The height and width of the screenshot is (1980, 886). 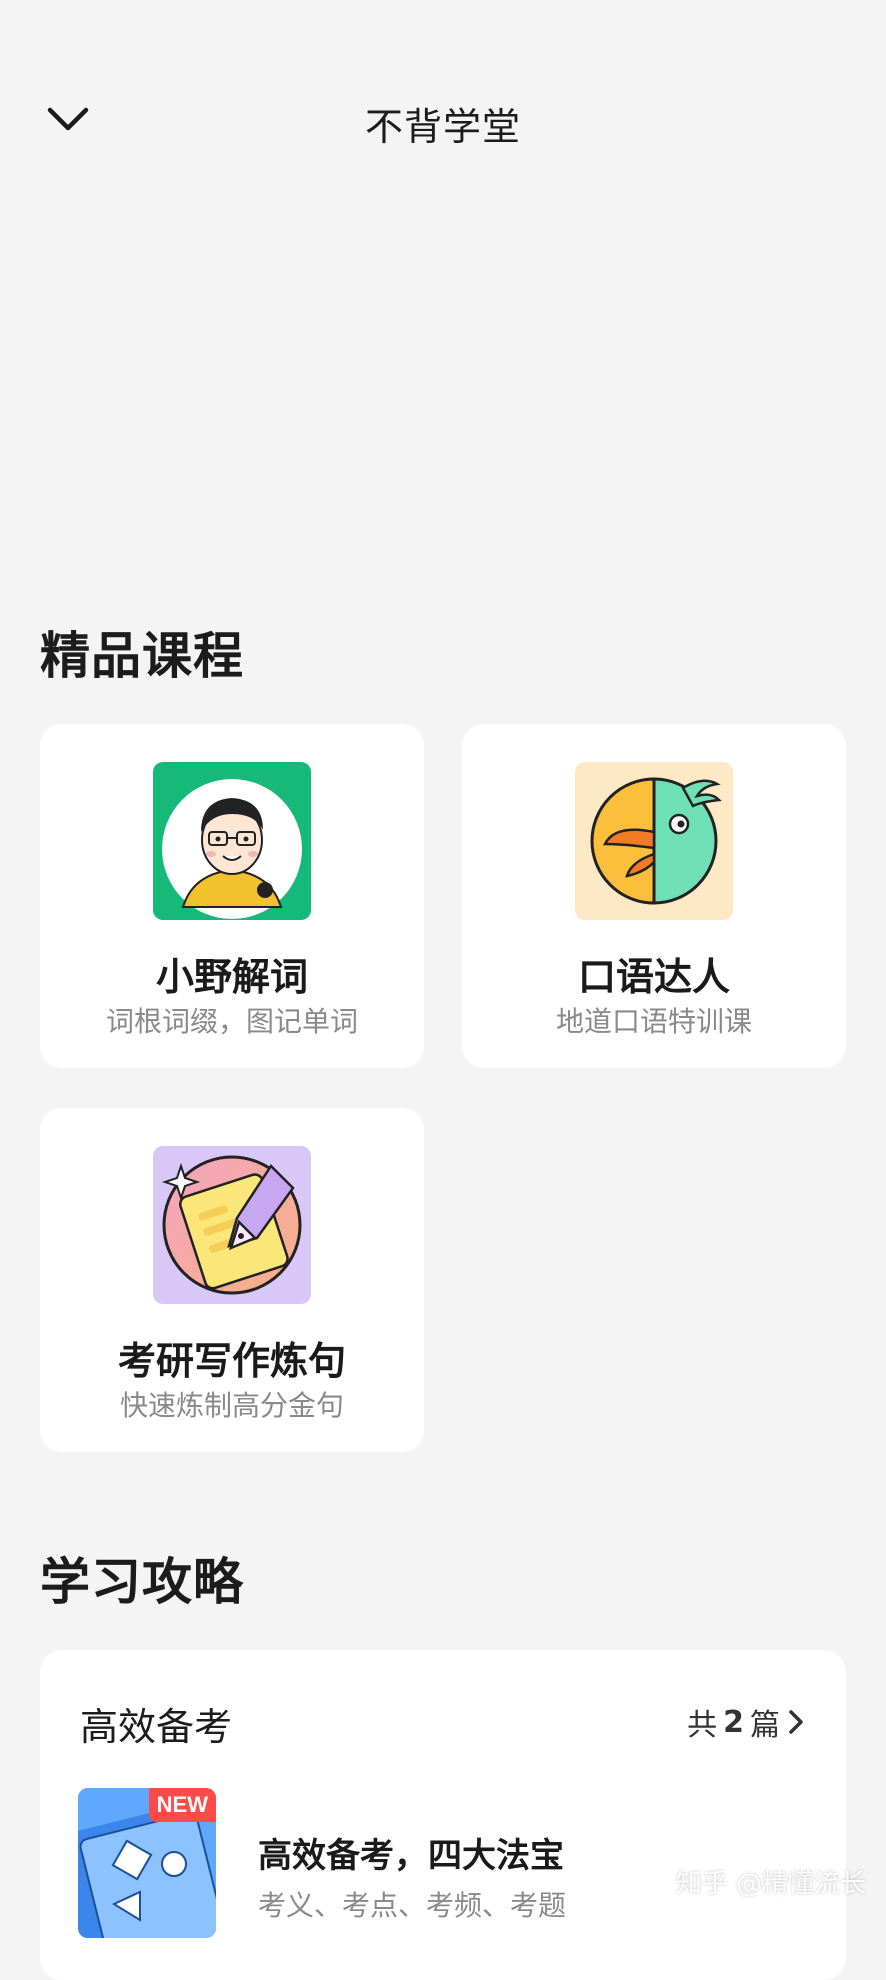 I want to click on strategy-count-link: 共 2 篇, so click(x=746, y=1722).